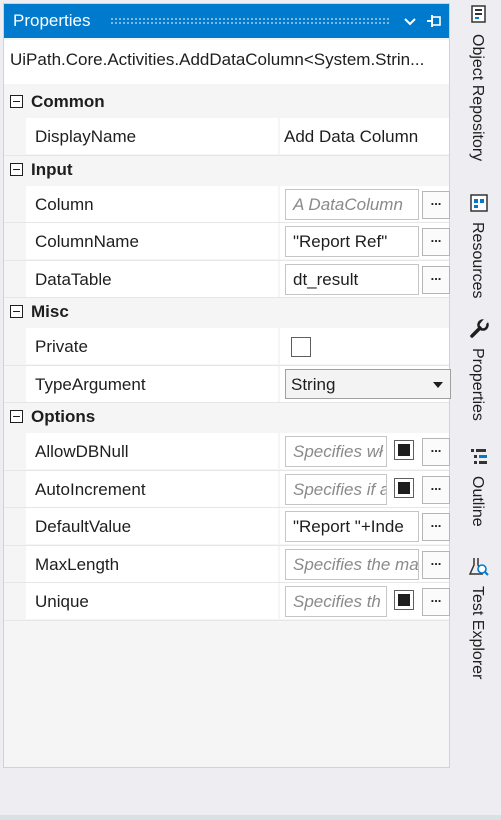  What do you see at coordinates (152, 601) in the screenshot?
I see `property-name: Unique` at bounding box center [152, 601].